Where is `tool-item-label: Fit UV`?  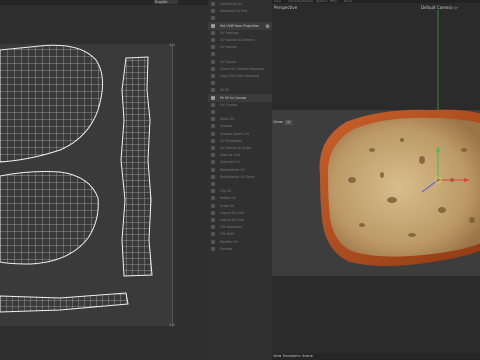
tool-item-label: Fit UV is located at coordinates (225, 90).